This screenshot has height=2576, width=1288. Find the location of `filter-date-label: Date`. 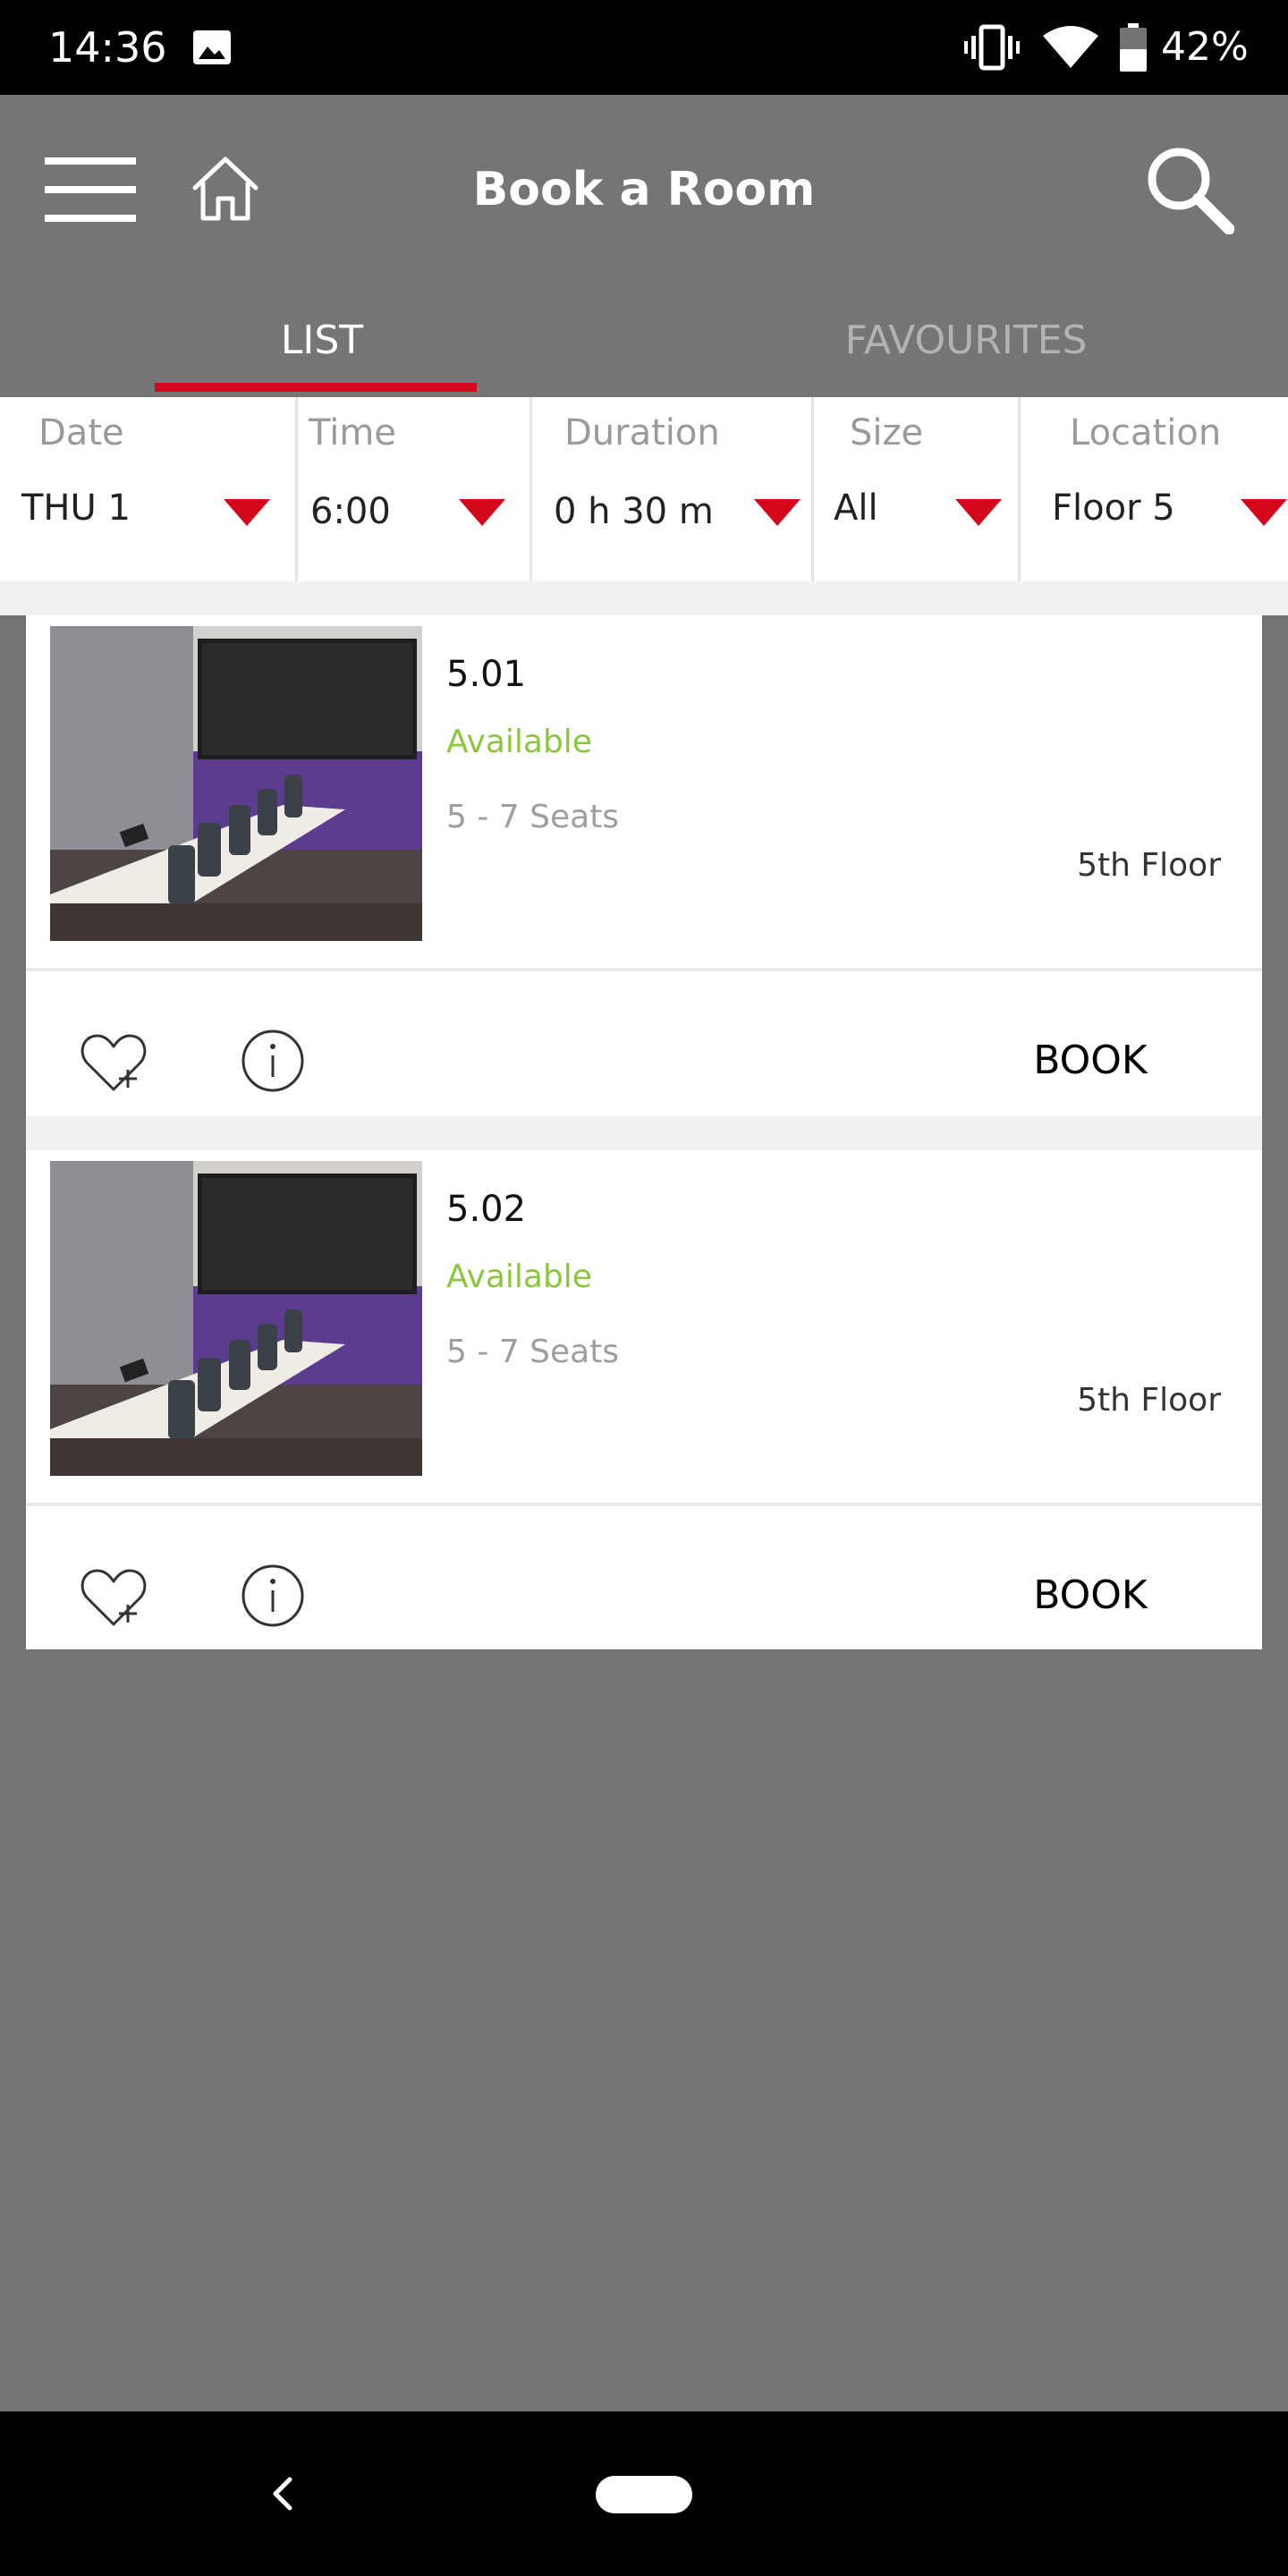

filter-date-label: Date is located at coordinates (81, 432).